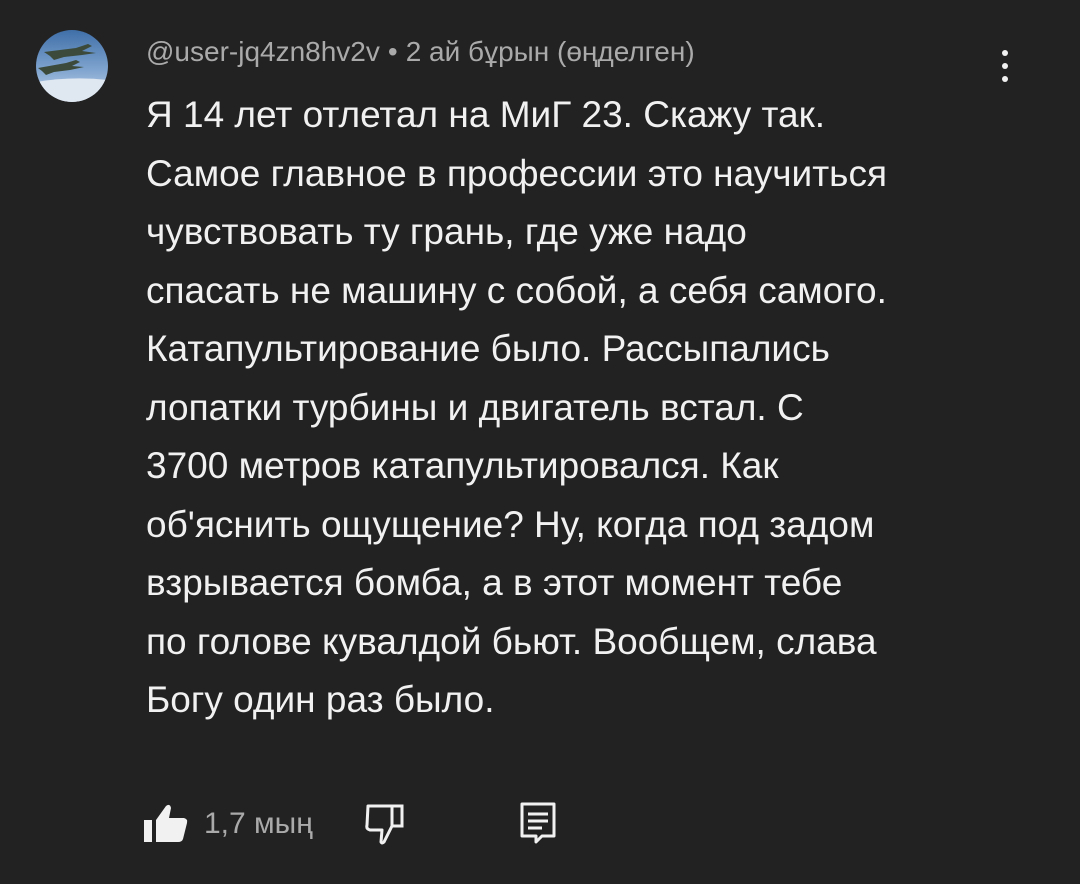 The image size is (1080, 884). Describe the element at coordinates (384, 824) in the screenshot. I see `thumbs-down-icon` at that location.